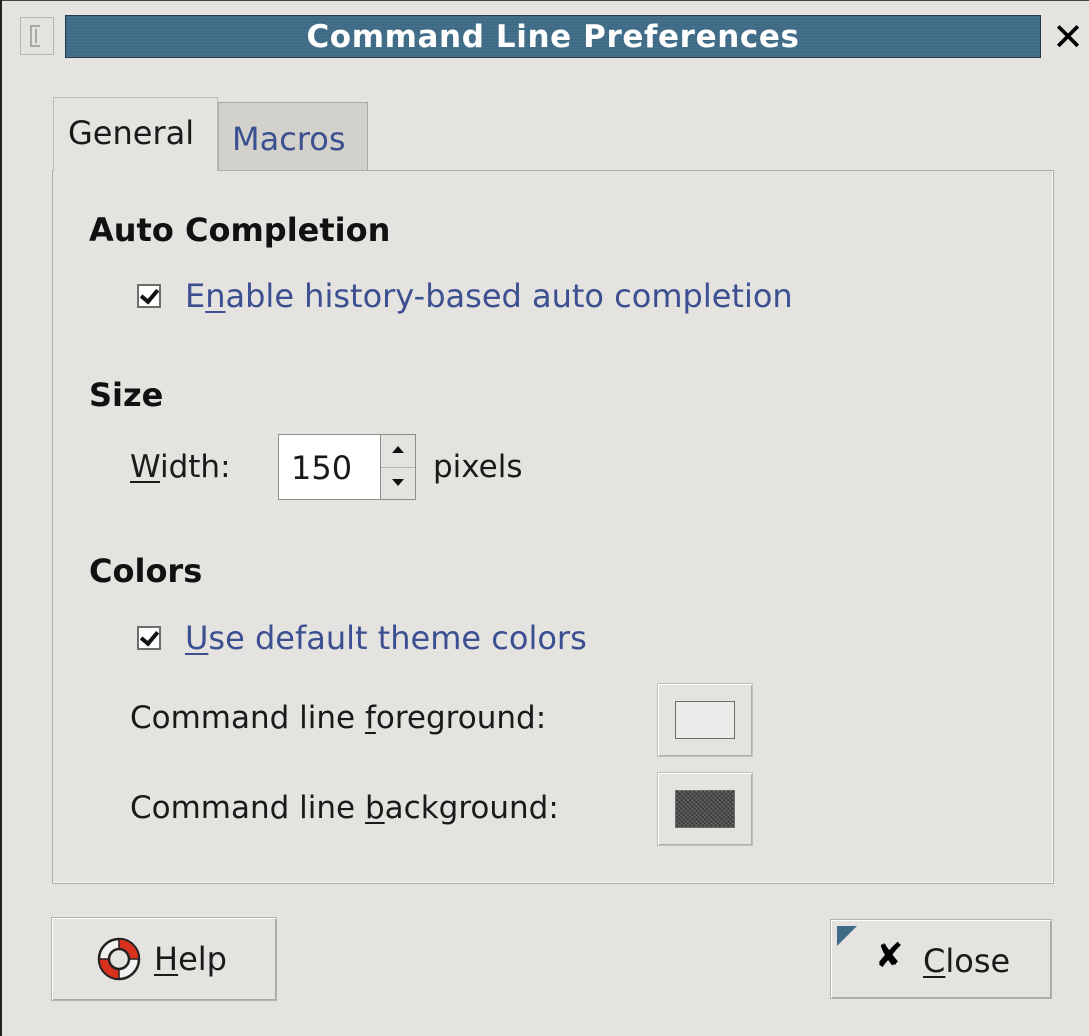  I want to click on help-button-label: Help, so click(190, 959).